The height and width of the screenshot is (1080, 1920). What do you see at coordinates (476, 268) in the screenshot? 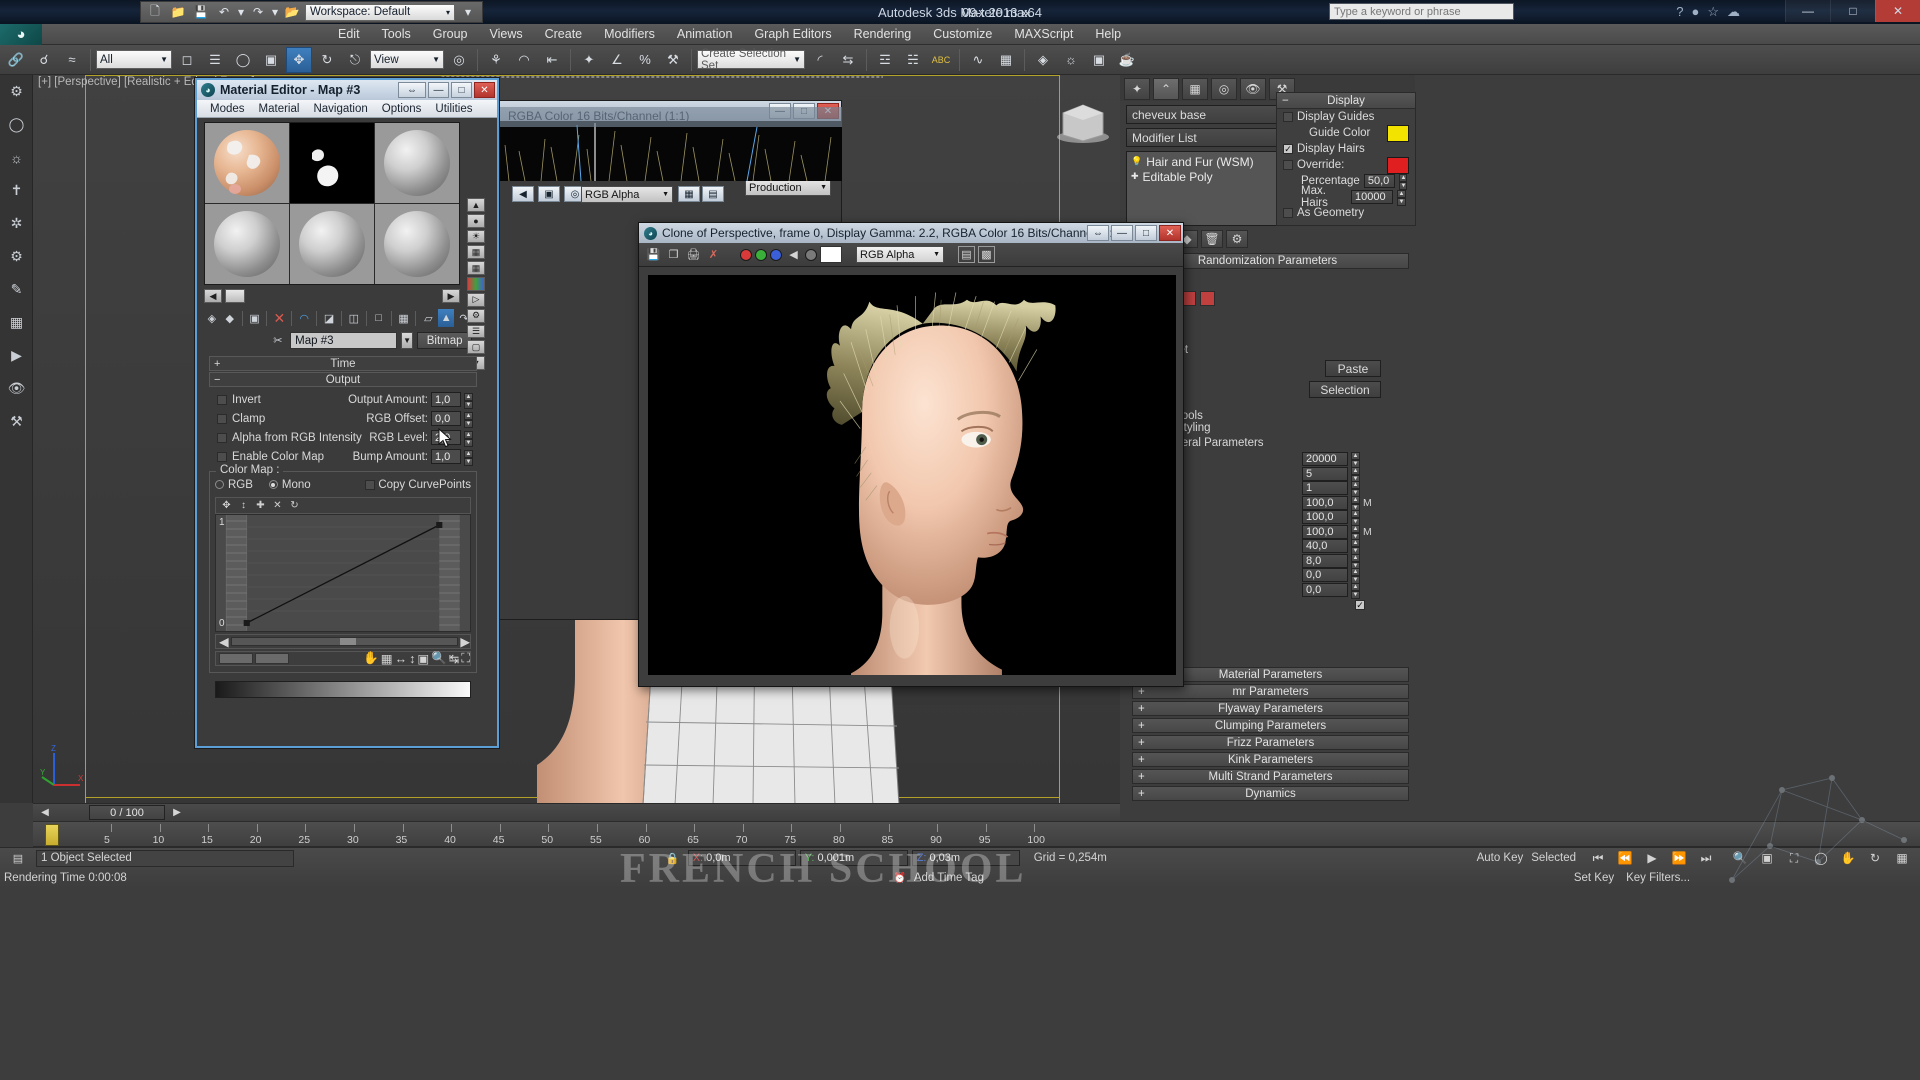
I see `sample-uv-tiling-icon: ▦` at bounding box center [476, 268].